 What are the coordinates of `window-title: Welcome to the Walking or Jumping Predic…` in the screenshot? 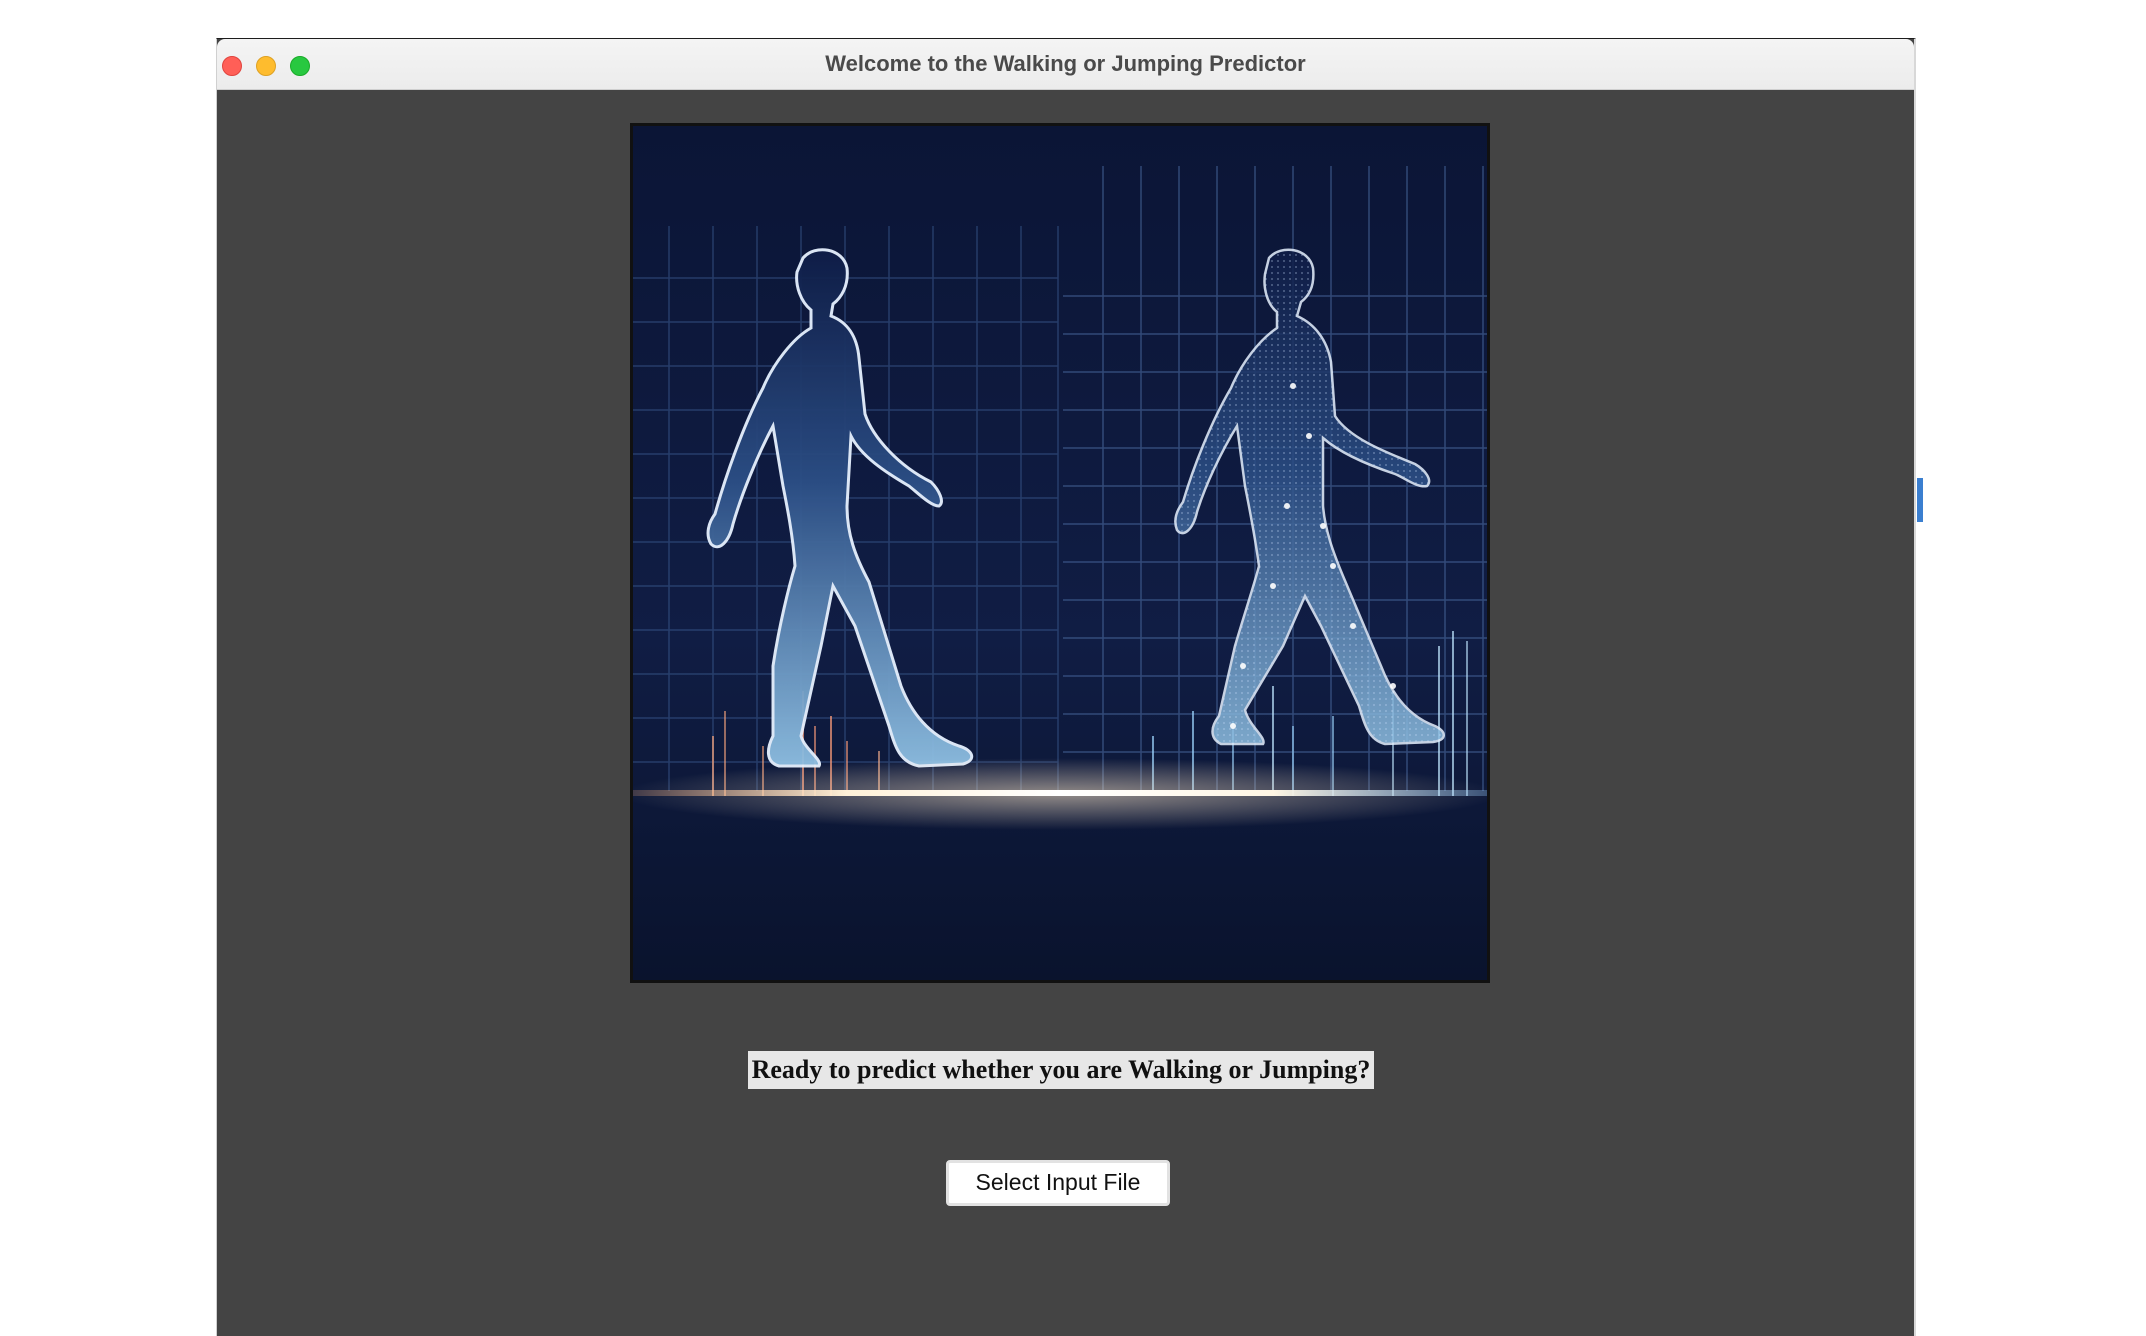 It's located at (1065, 63).